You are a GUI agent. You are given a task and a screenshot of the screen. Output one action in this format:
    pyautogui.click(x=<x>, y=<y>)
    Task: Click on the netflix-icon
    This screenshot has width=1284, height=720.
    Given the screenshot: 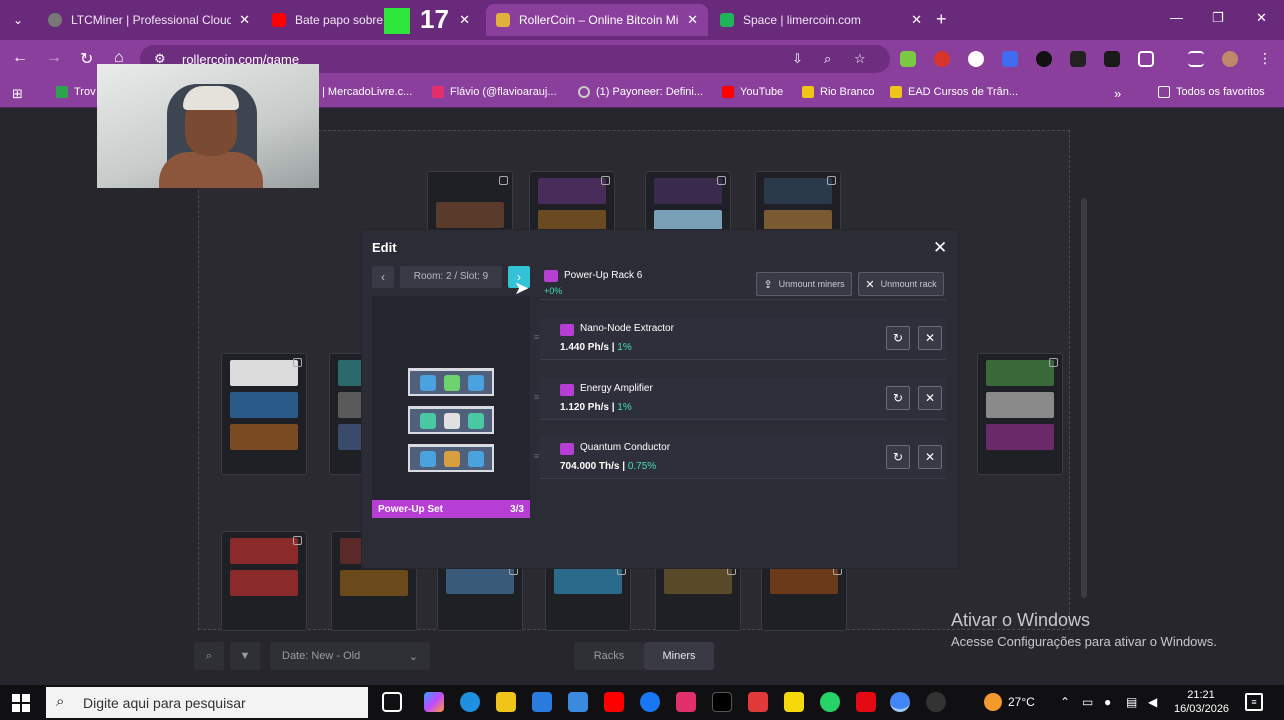 What is the action you would take?
    pyautogui.click(x=866, y=702)
    